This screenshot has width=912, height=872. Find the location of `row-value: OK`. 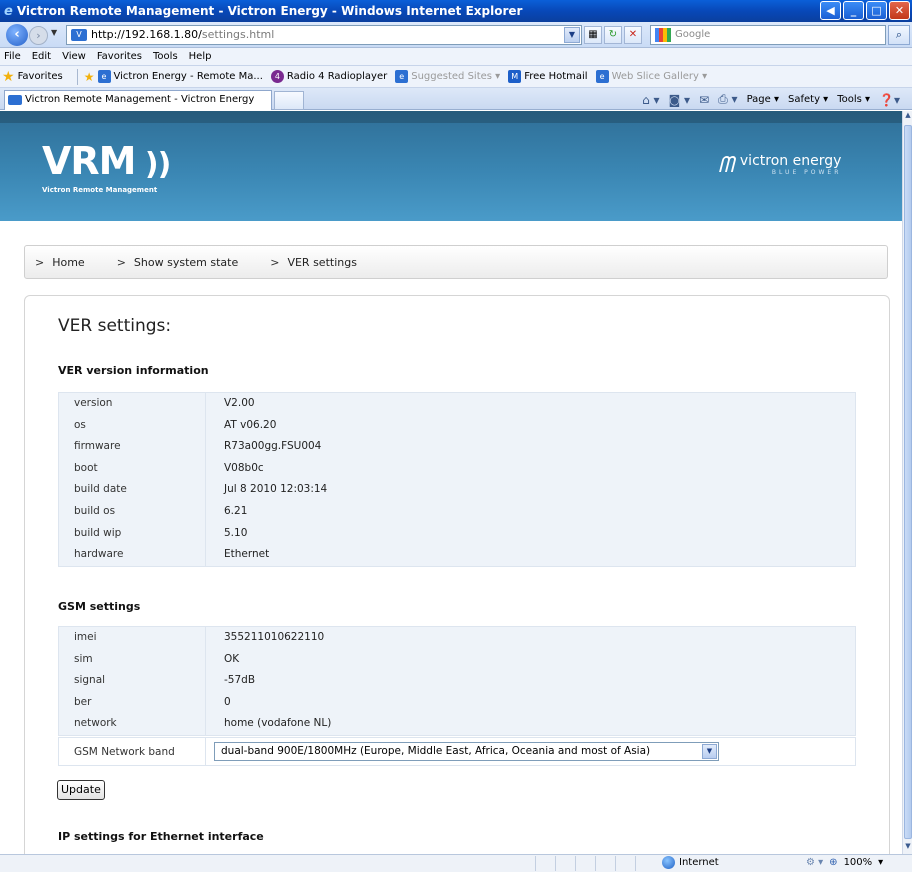

row-value: OK is located at coordinates (232, 658).